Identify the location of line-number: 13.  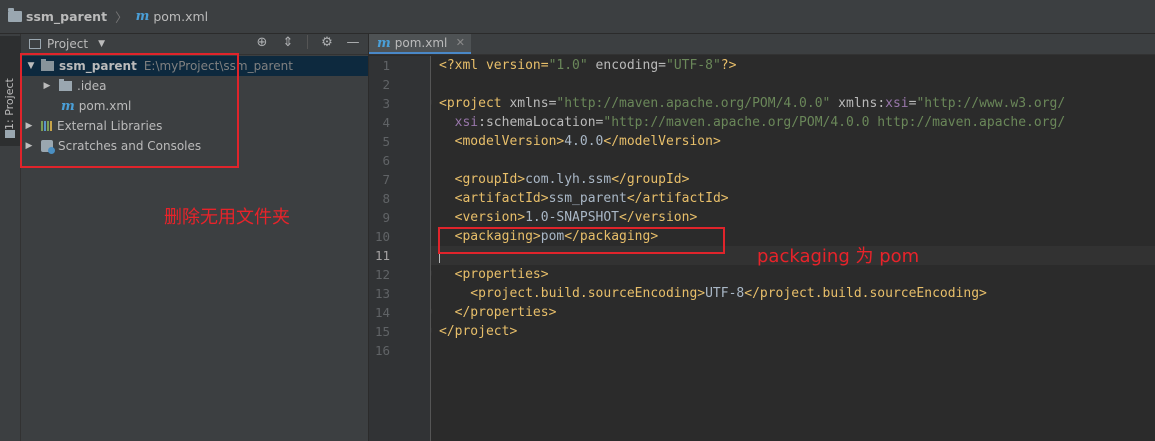
(382, 293).